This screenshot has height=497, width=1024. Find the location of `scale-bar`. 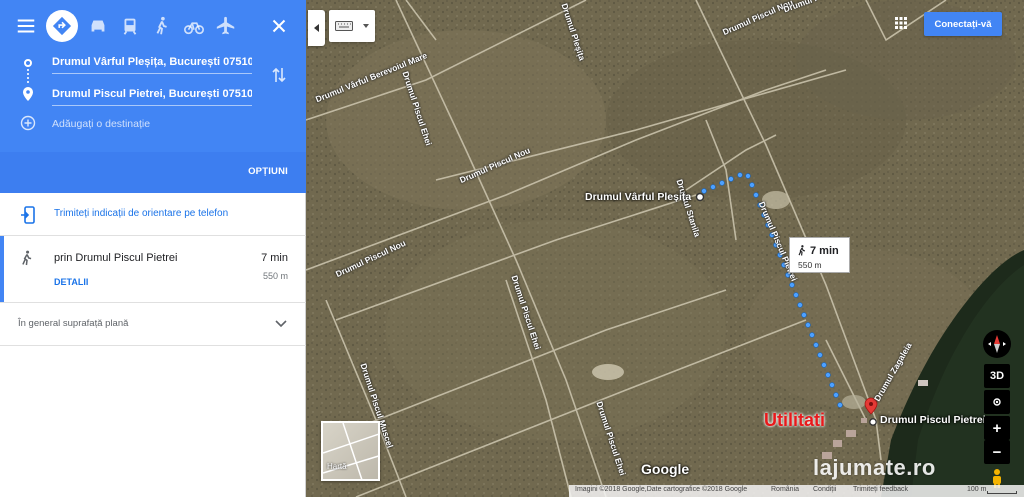

scale-bar is located at coordinates (1002, 492).